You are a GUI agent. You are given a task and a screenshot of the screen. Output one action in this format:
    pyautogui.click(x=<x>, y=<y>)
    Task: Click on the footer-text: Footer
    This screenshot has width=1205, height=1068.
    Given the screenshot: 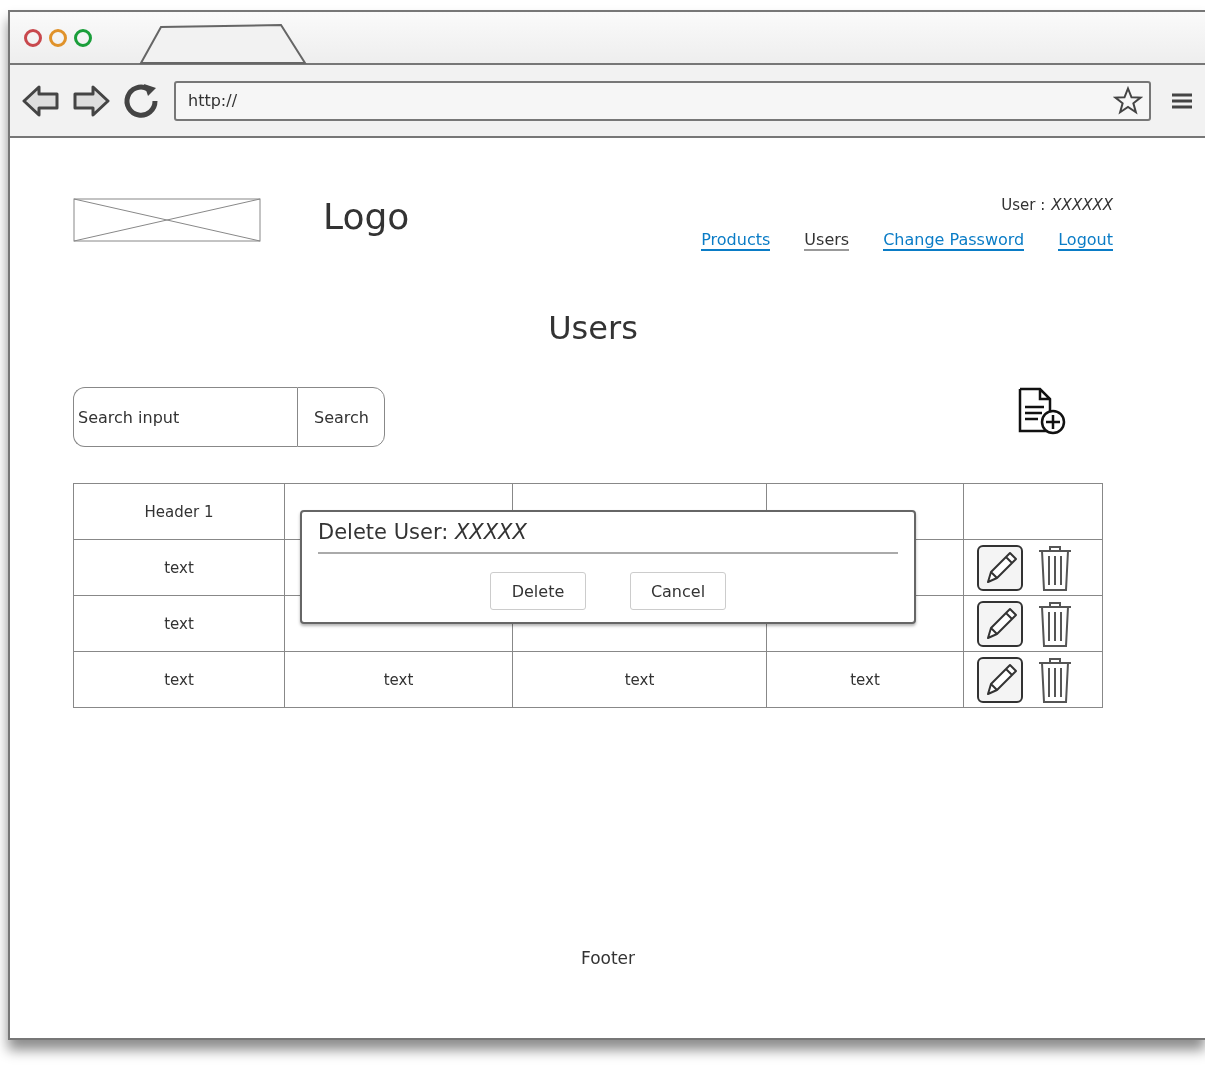 What is the action you would take?
    pyautogui.click(x=608, y=958)
    